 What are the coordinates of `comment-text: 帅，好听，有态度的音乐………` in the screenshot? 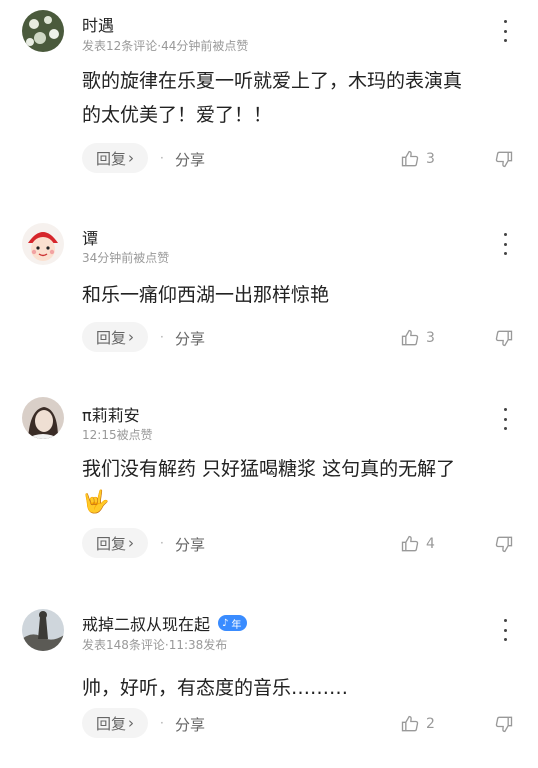 It's located at (302, 688).